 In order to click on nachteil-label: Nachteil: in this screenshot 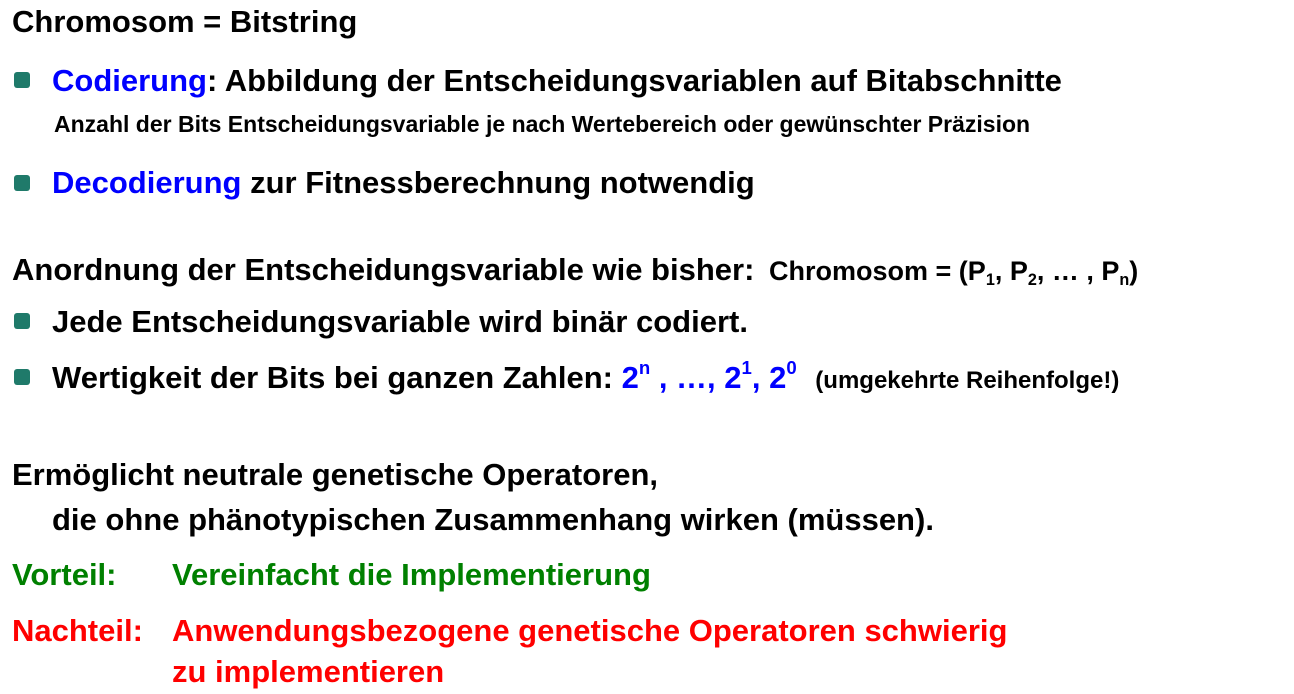, I will do `click(77, 630)`.